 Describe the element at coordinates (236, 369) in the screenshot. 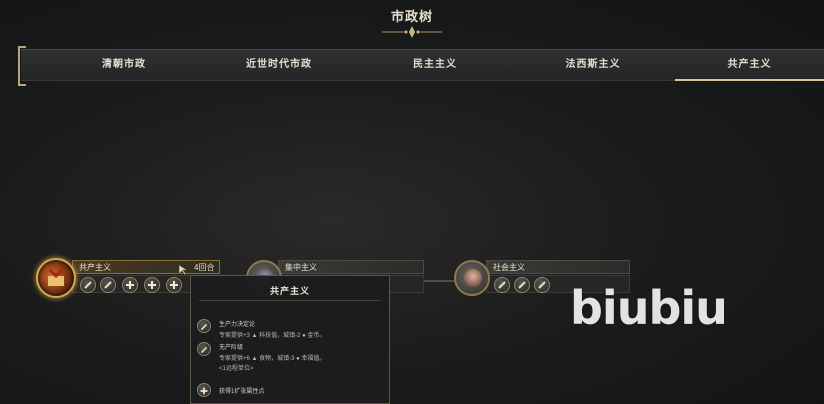

I see `tooltip-row-desc2: <1远程单位>` at that location.